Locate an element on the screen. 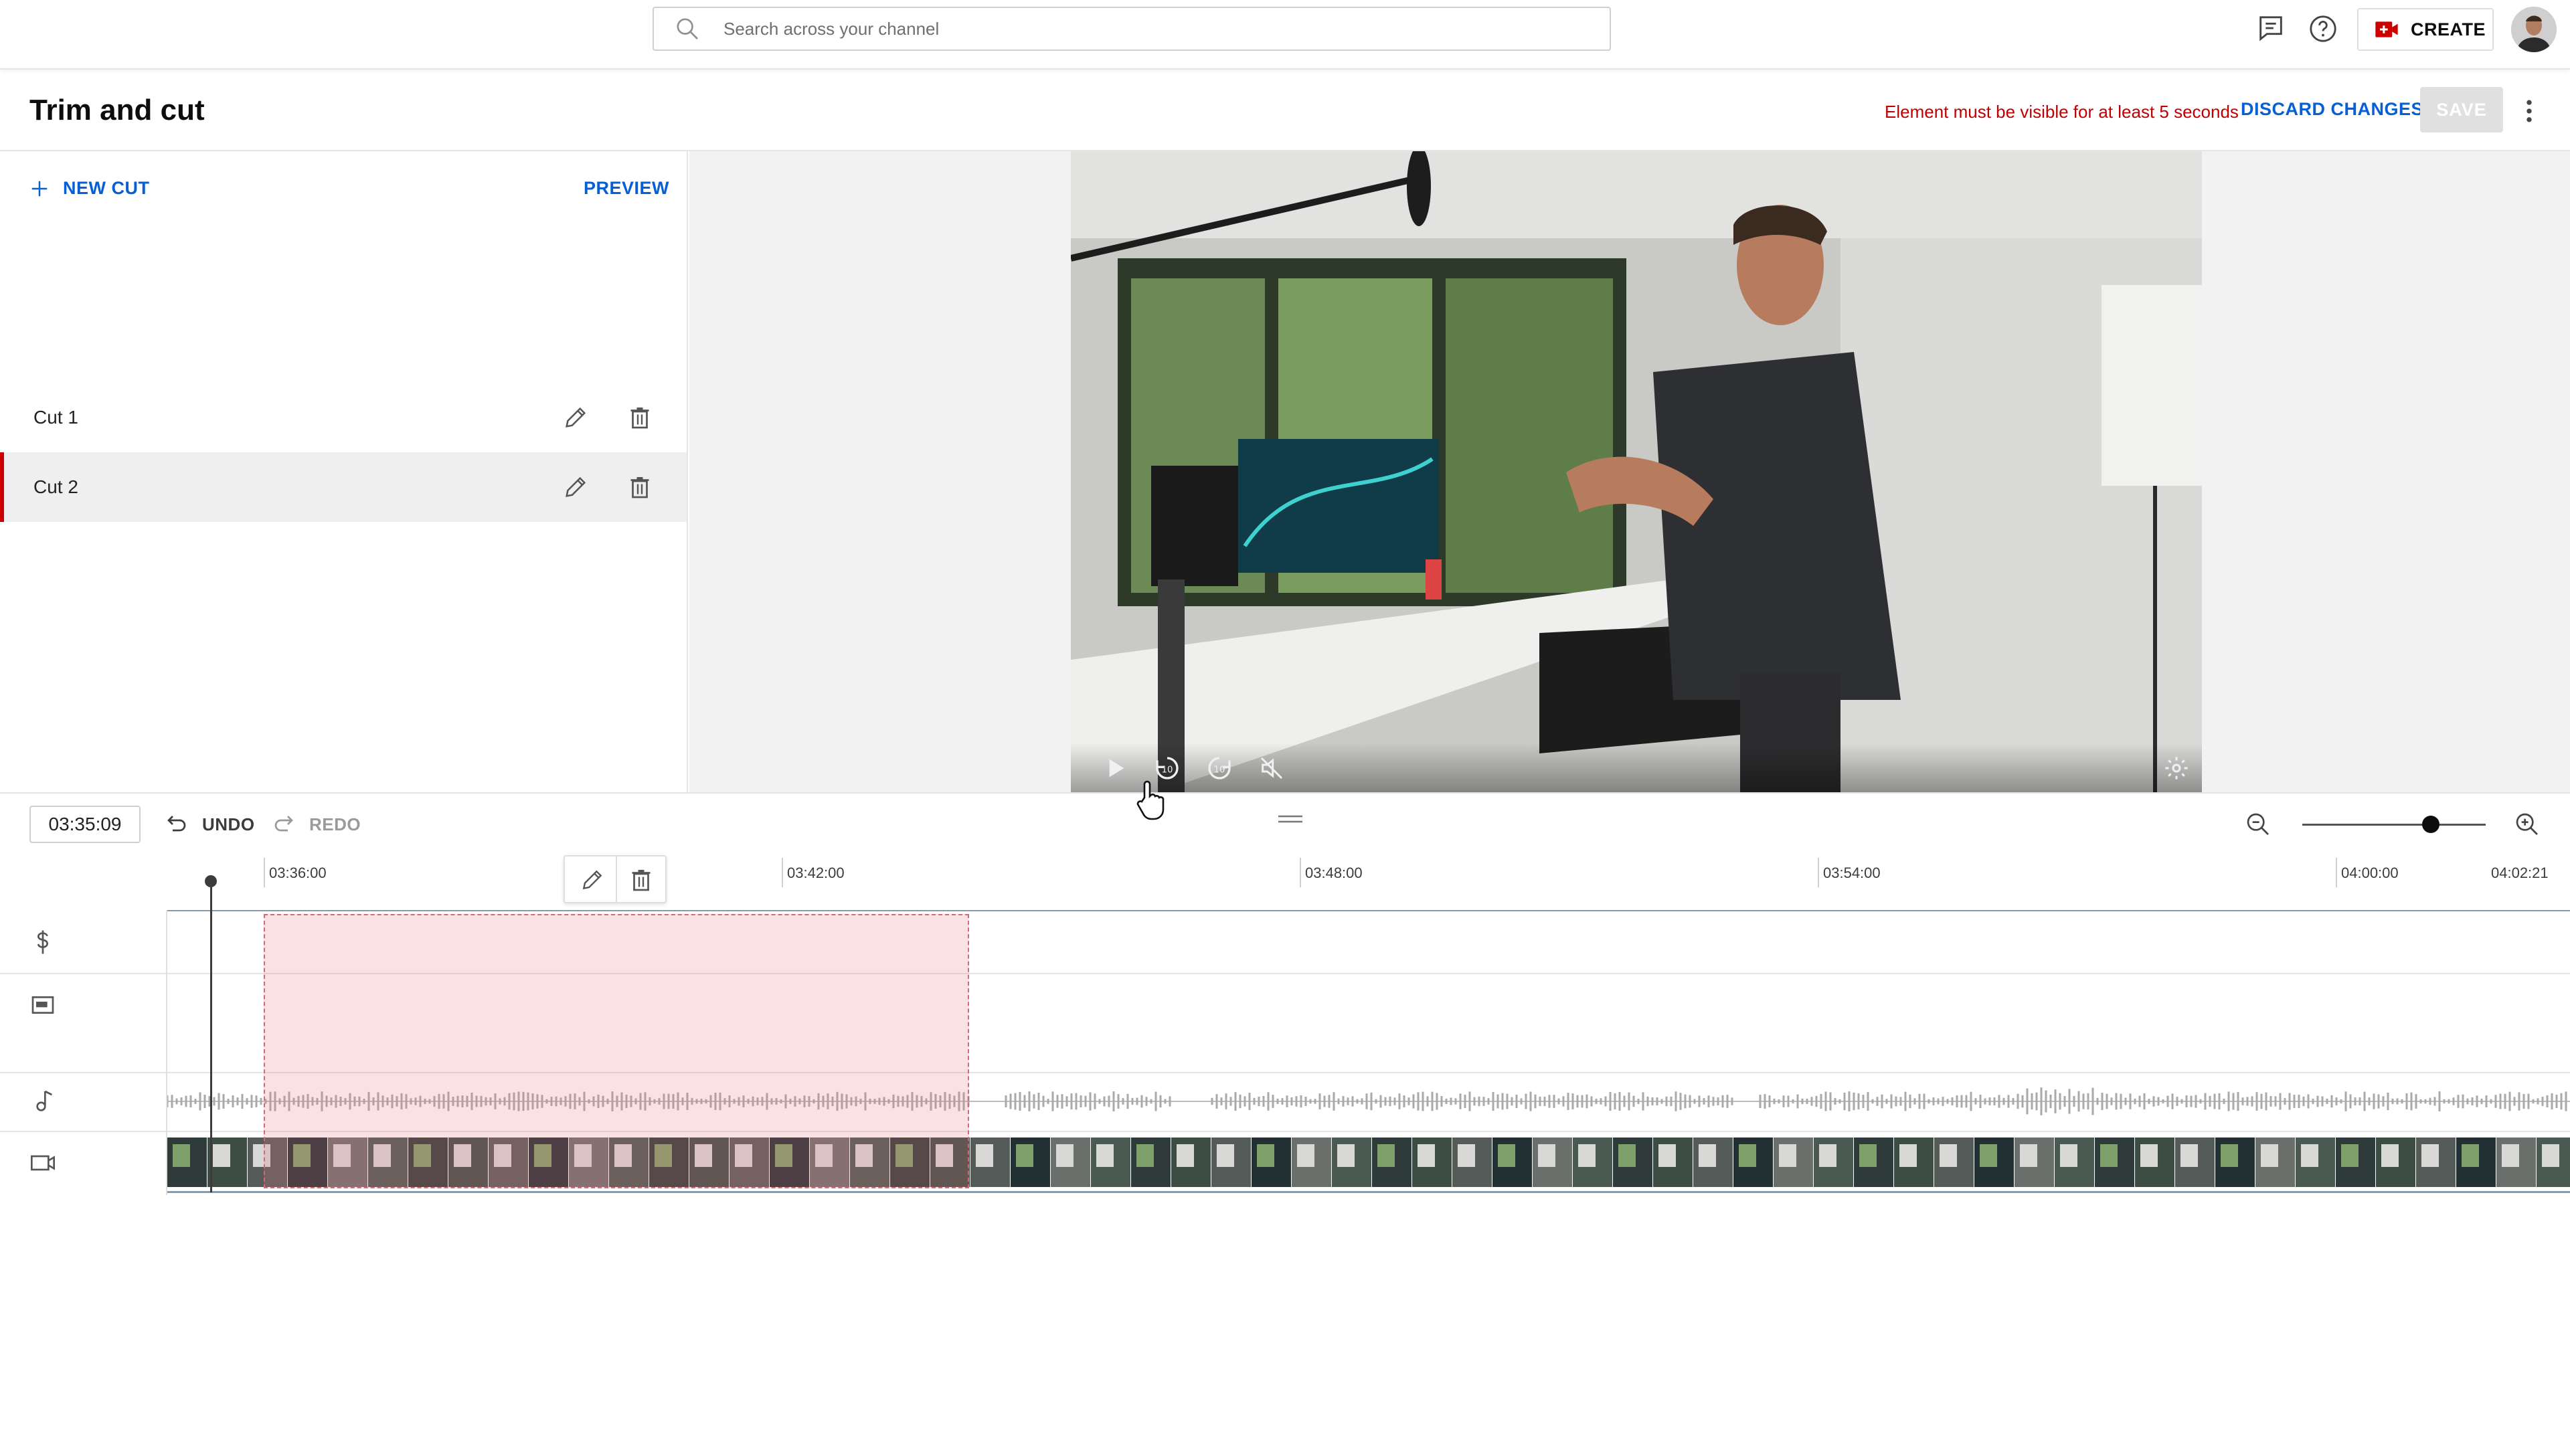  monetization-track-icon is located at coordinates (43, 942).